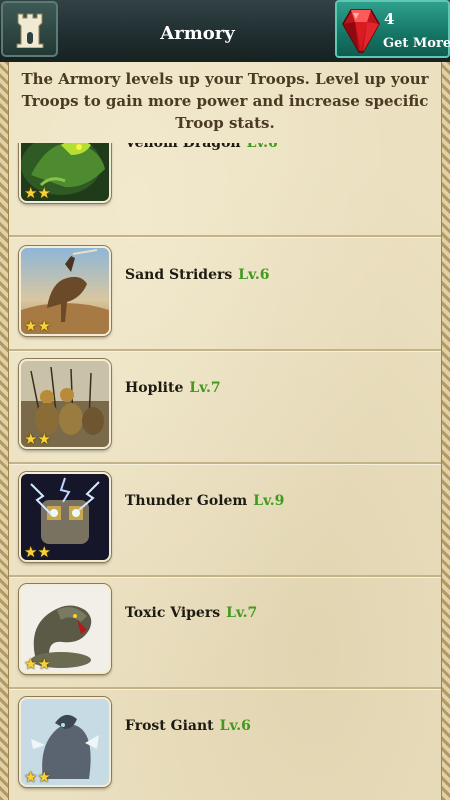 This screenshot has width=450, height=800. I want to click on troop-name: Sand Striders Lv.6, so click(197, 275).